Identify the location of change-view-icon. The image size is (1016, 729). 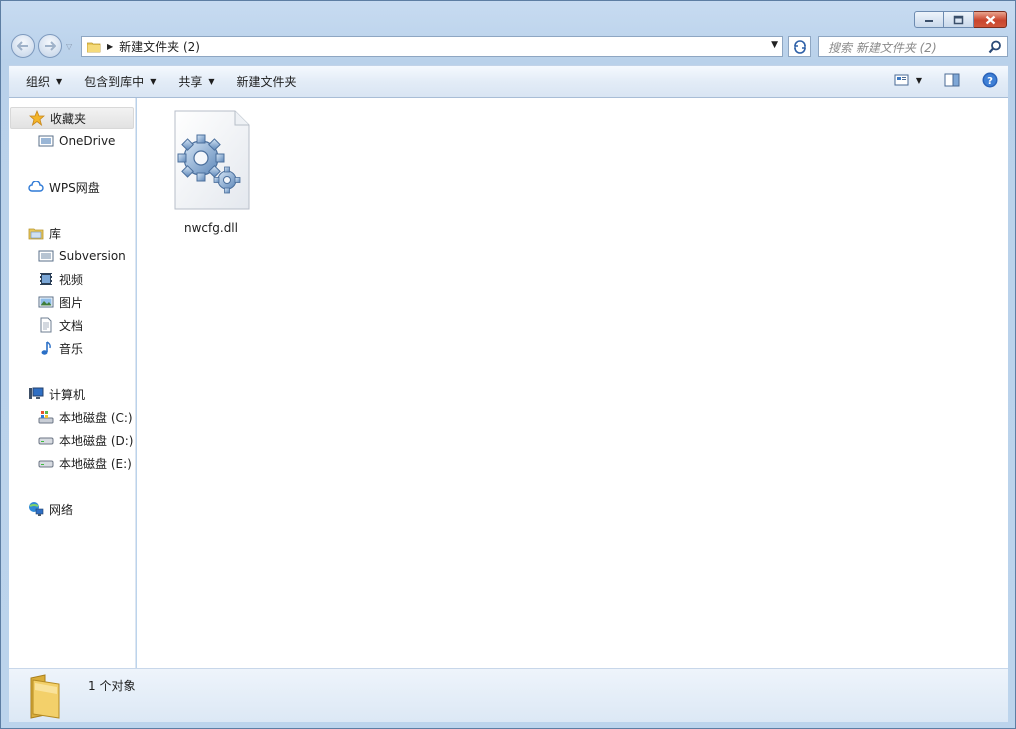
(902, 80).